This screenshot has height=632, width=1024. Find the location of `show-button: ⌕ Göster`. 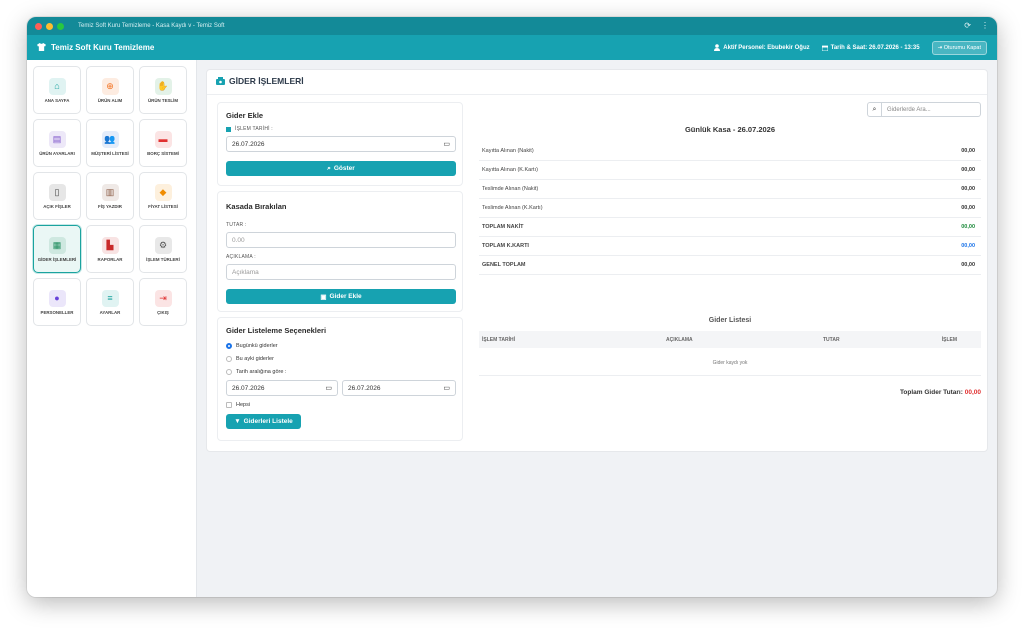

show-button: ⌕ Göster is located at coordinates (341, 168).